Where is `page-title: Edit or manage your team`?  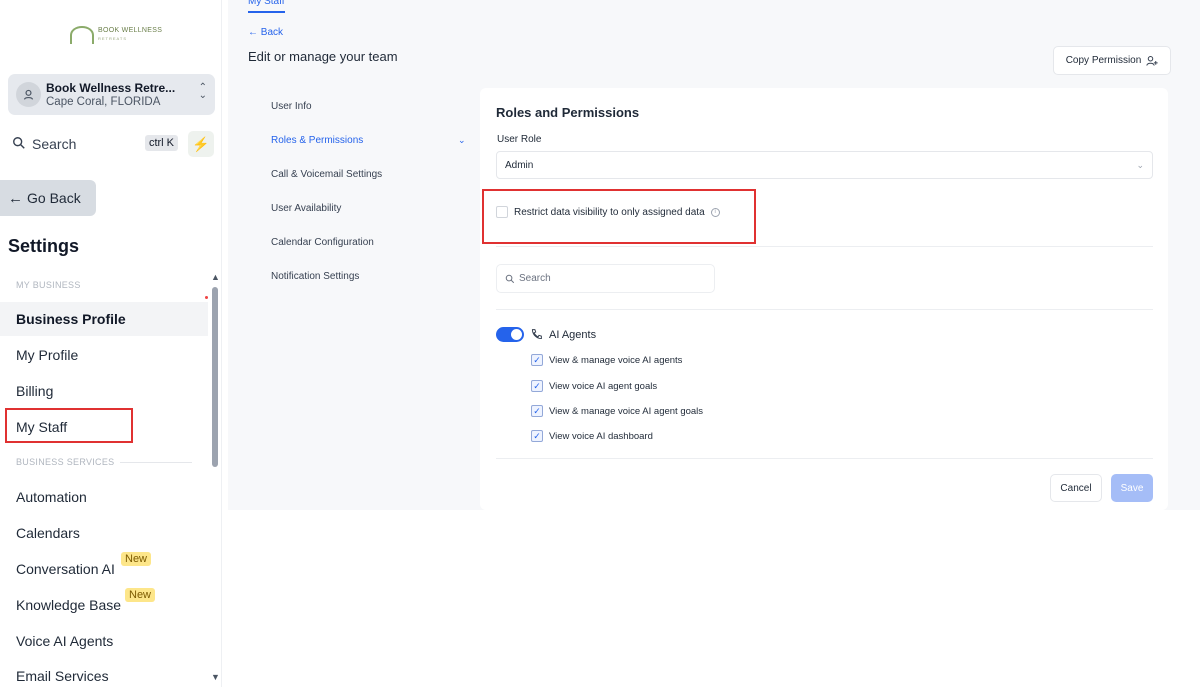
page-title: Edit or manage your team is located at coordinates (323, 56).